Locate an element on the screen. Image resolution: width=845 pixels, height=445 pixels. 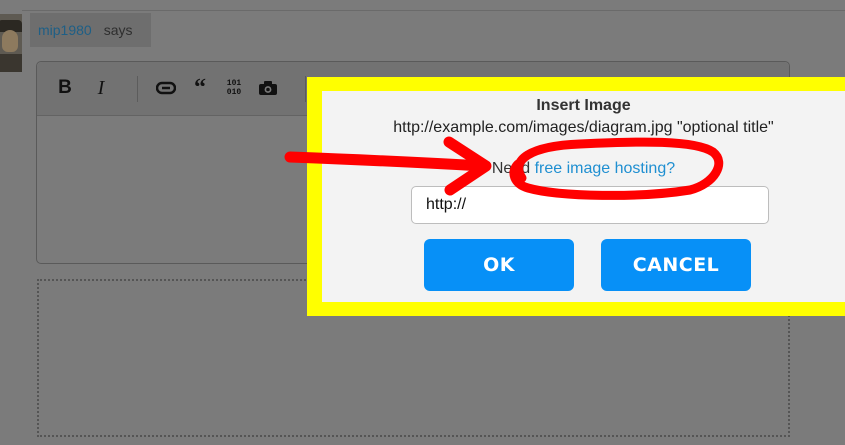
cancel-button: CANCEL is located at coordinates (676, 265).